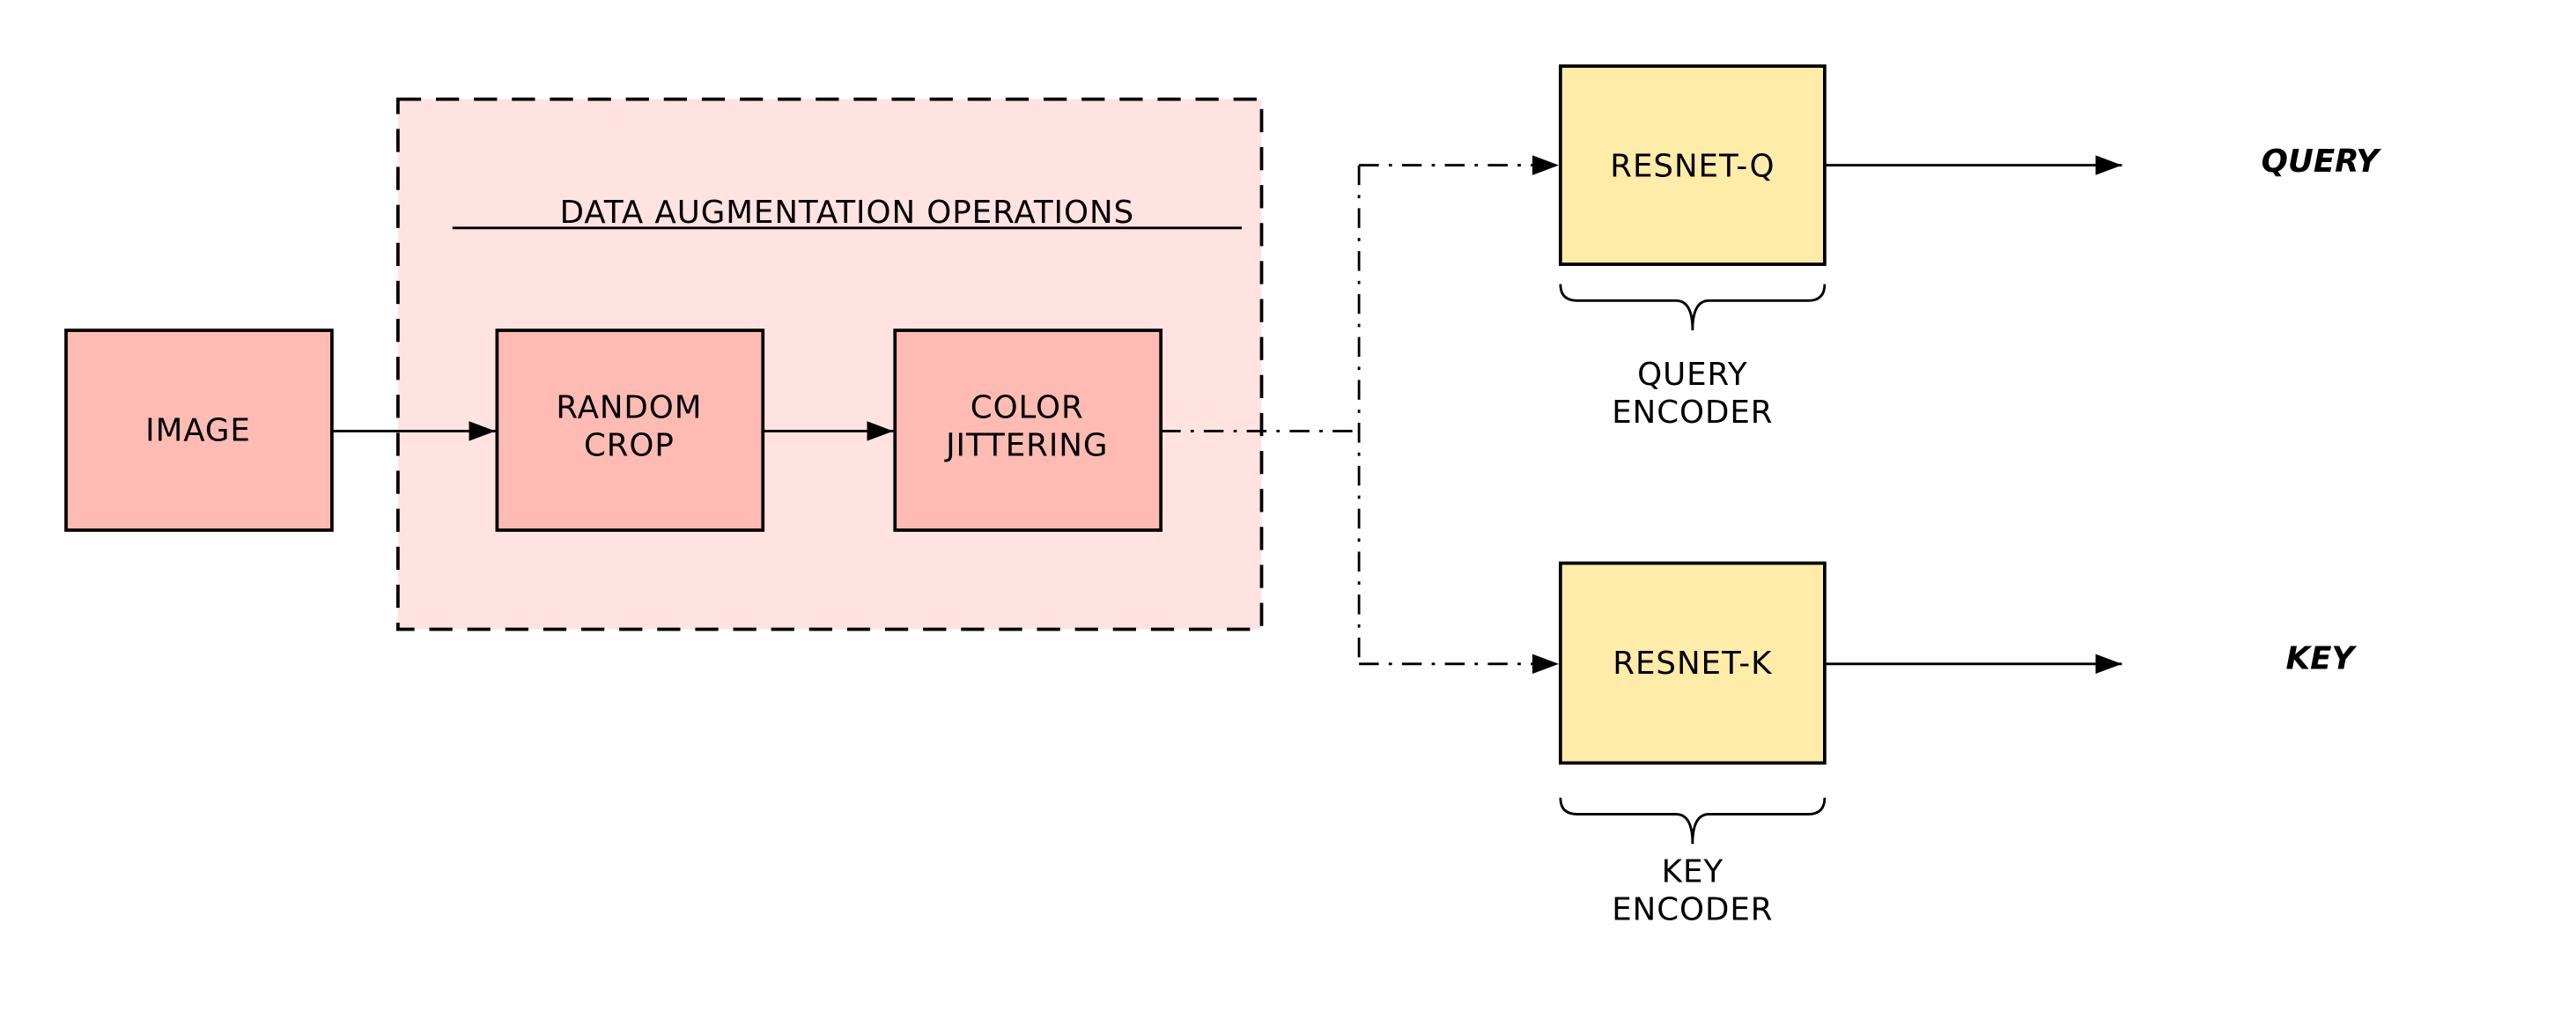  I want to click on brace-key-encoder-label-2: ENCODER, so click(1692, 909).